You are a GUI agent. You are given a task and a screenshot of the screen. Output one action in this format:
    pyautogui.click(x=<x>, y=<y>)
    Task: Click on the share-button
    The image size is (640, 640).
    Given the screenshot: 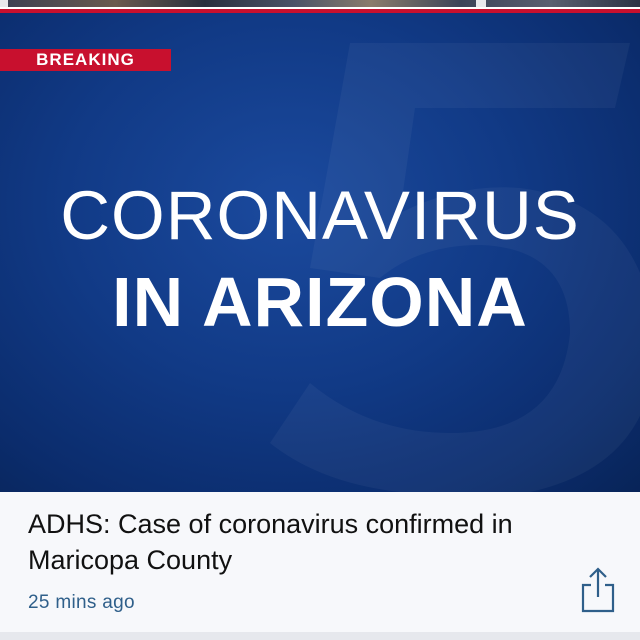 What is the action you would take?
    pyautogui.click(x=598, y=590)
    